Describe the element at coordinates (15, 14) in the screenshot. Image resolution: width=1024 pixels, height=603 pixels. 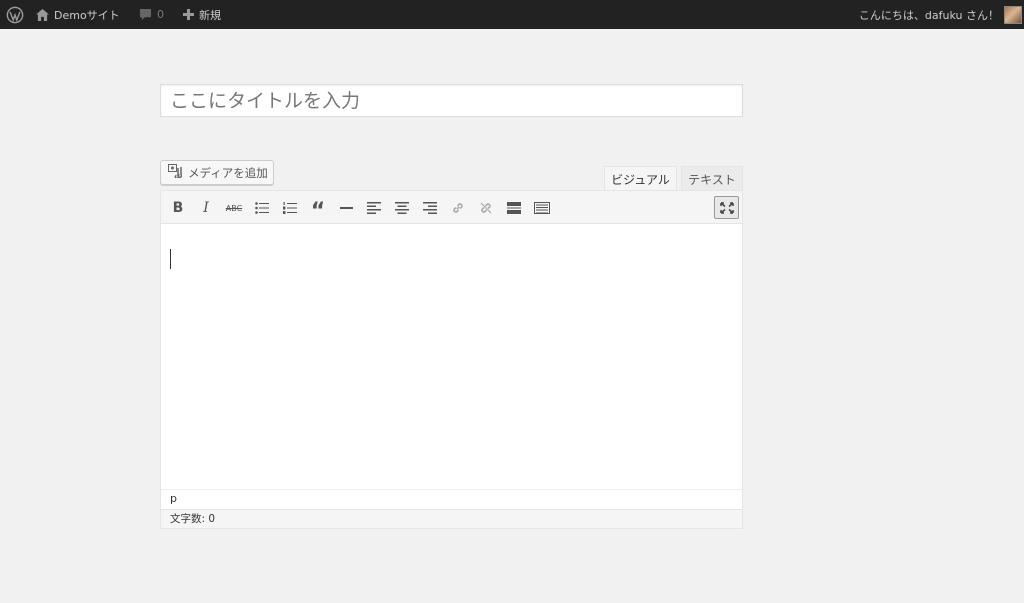
I see `wordpress-logo-icon` at that location.